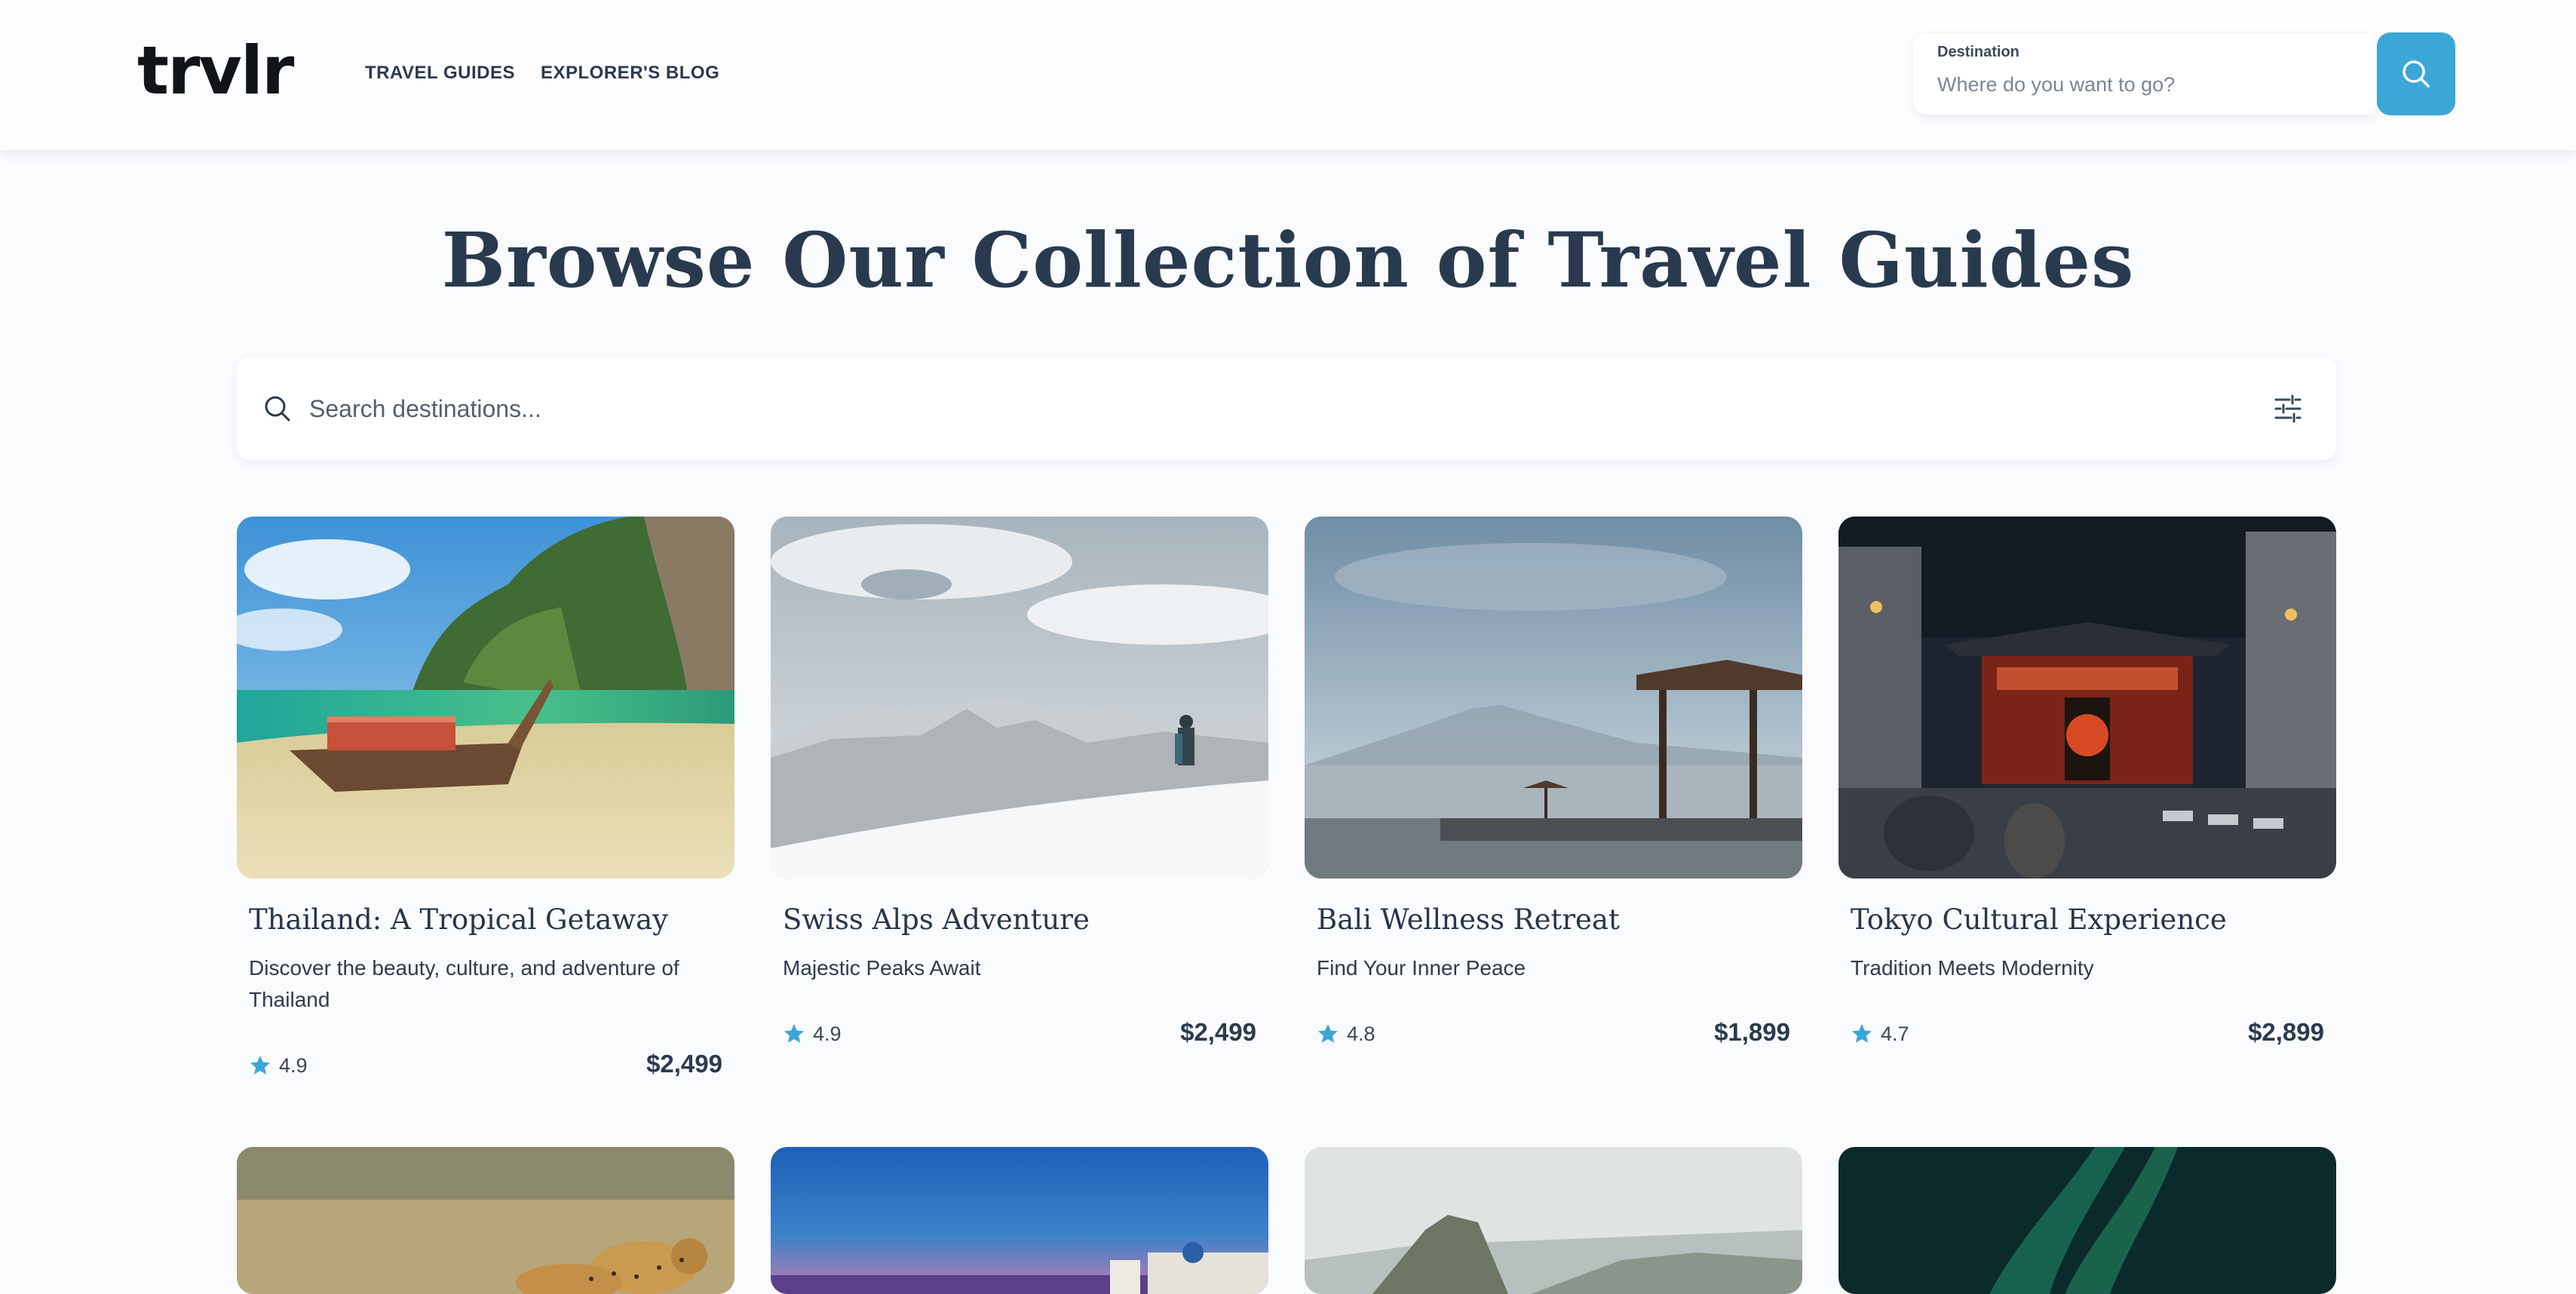  I want to click on sliders-icon, so click(2288, 408).